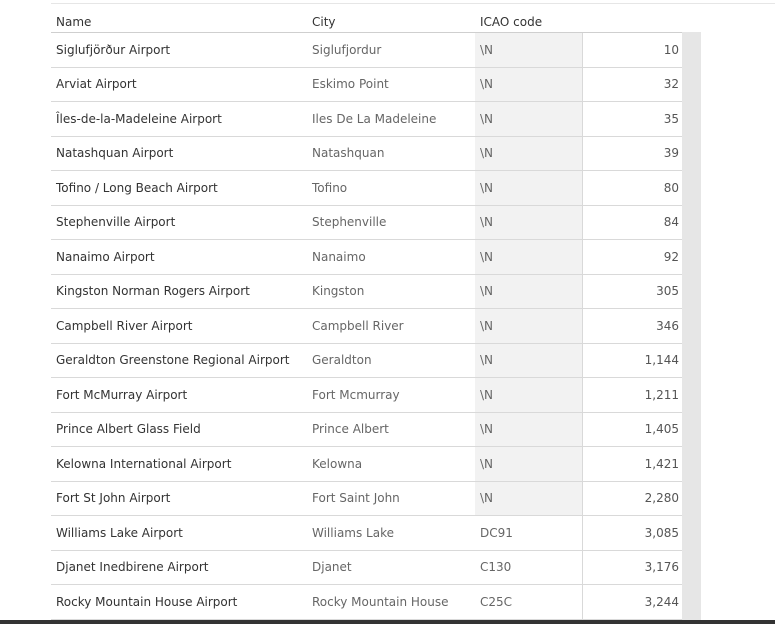 The image size is (775, 624). I want to click on cell-name: Djanet Inedbirene Airport, so click(132, 567).